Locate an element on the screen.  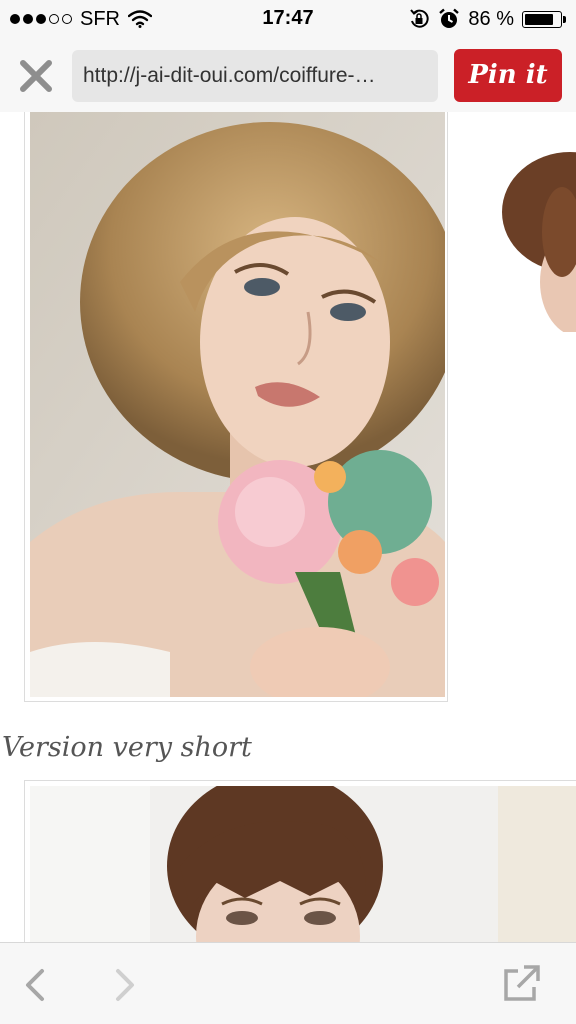
bottom-toolbar is located at coordinates (288, 983).